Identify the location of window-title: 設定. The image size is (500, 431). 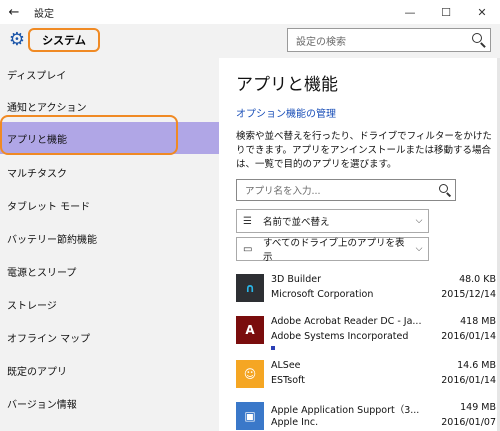
(44, 14).